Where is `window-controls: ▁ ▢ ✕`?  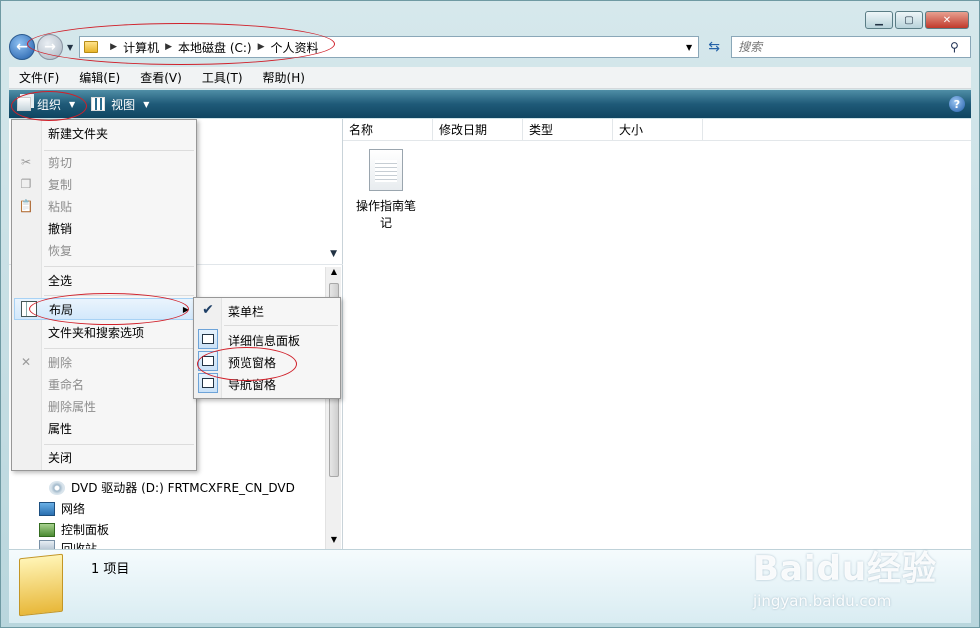
window-controls: ▁ ▢ ✕ is located at coordinates (917, 20).